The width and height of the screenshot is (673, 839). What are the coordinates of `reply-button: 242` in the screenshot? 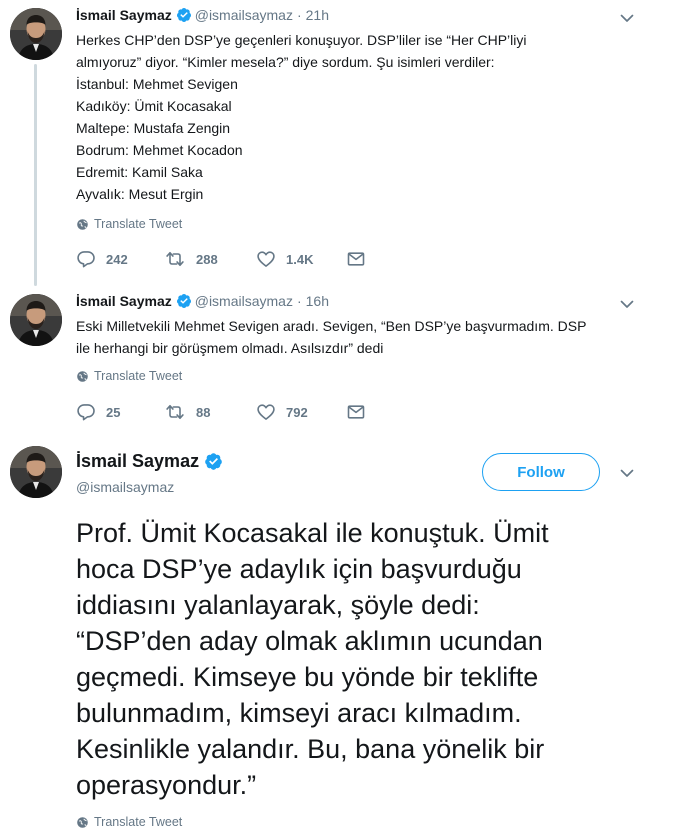 It's located at (120, 259).